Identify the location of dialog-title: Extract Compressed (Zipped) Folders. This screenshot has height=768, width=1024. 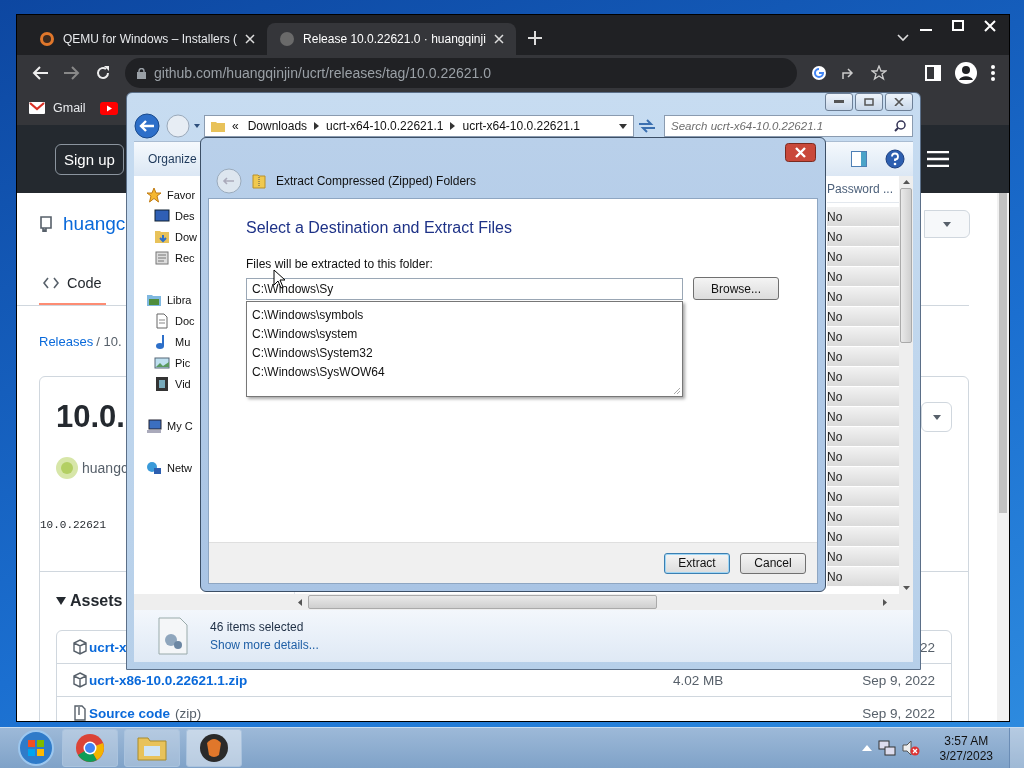
(376, 181).